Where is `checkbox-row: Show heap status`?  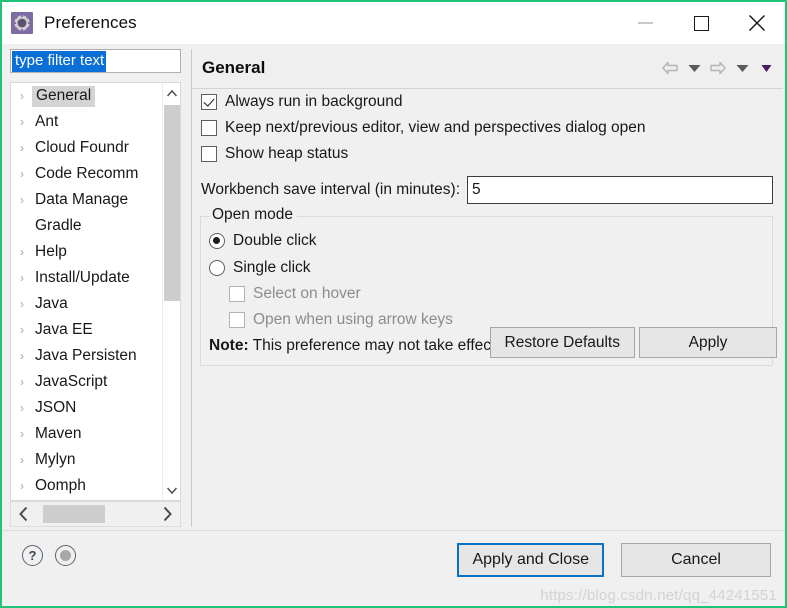 checkbox-row: Show heap status is located at coordinates (492, 154).